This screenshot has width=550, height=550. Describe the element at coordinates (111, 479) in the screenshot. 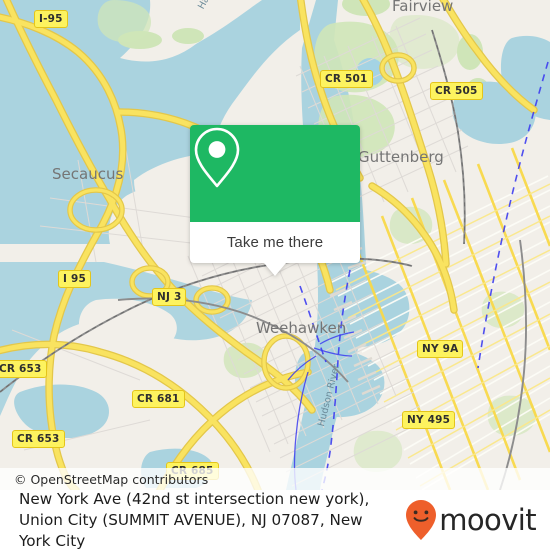

I see `attribution-text: © OpenStreetMap contributors` at that location.